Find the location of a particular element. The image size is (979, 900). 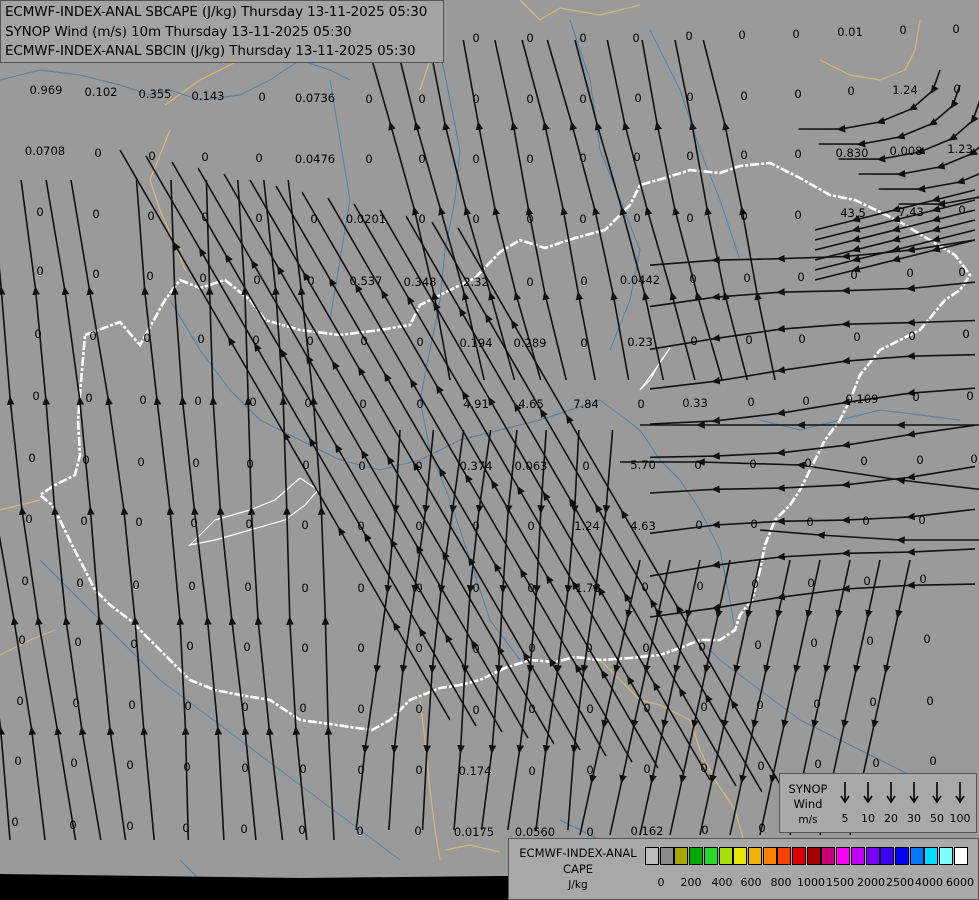

wind-legend: SYNOP Wind m/s 5 10 20 30 50 100 is located at coordinates (878, 803).